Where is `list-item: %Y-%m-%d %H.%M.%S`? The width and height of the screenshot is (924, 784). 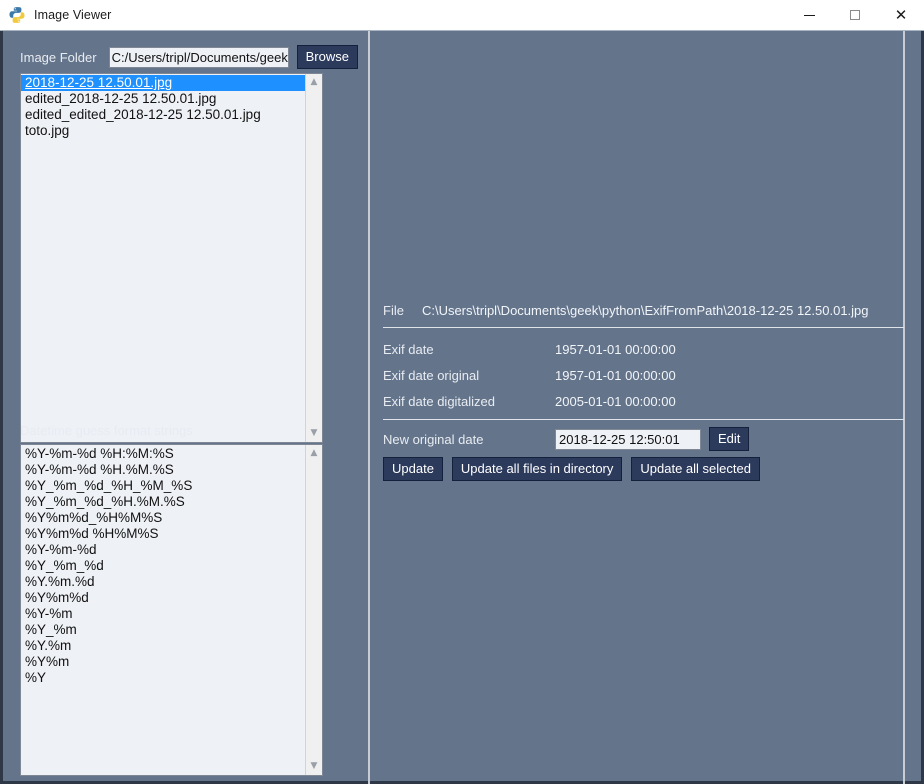
list-item: %Y-%m-%d %H.%M.%S is located at coordinates (163, 470).